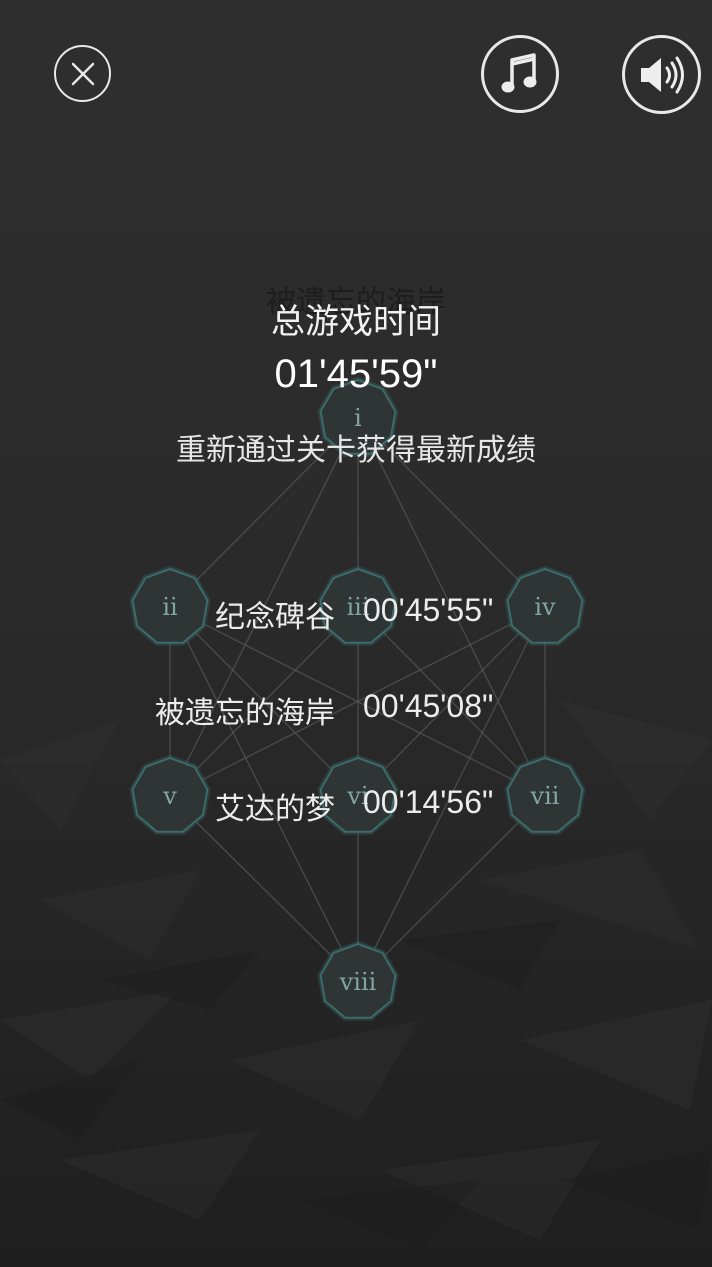  I want to click on record-chapter-name: 艾达的梦, so click(275, 809).